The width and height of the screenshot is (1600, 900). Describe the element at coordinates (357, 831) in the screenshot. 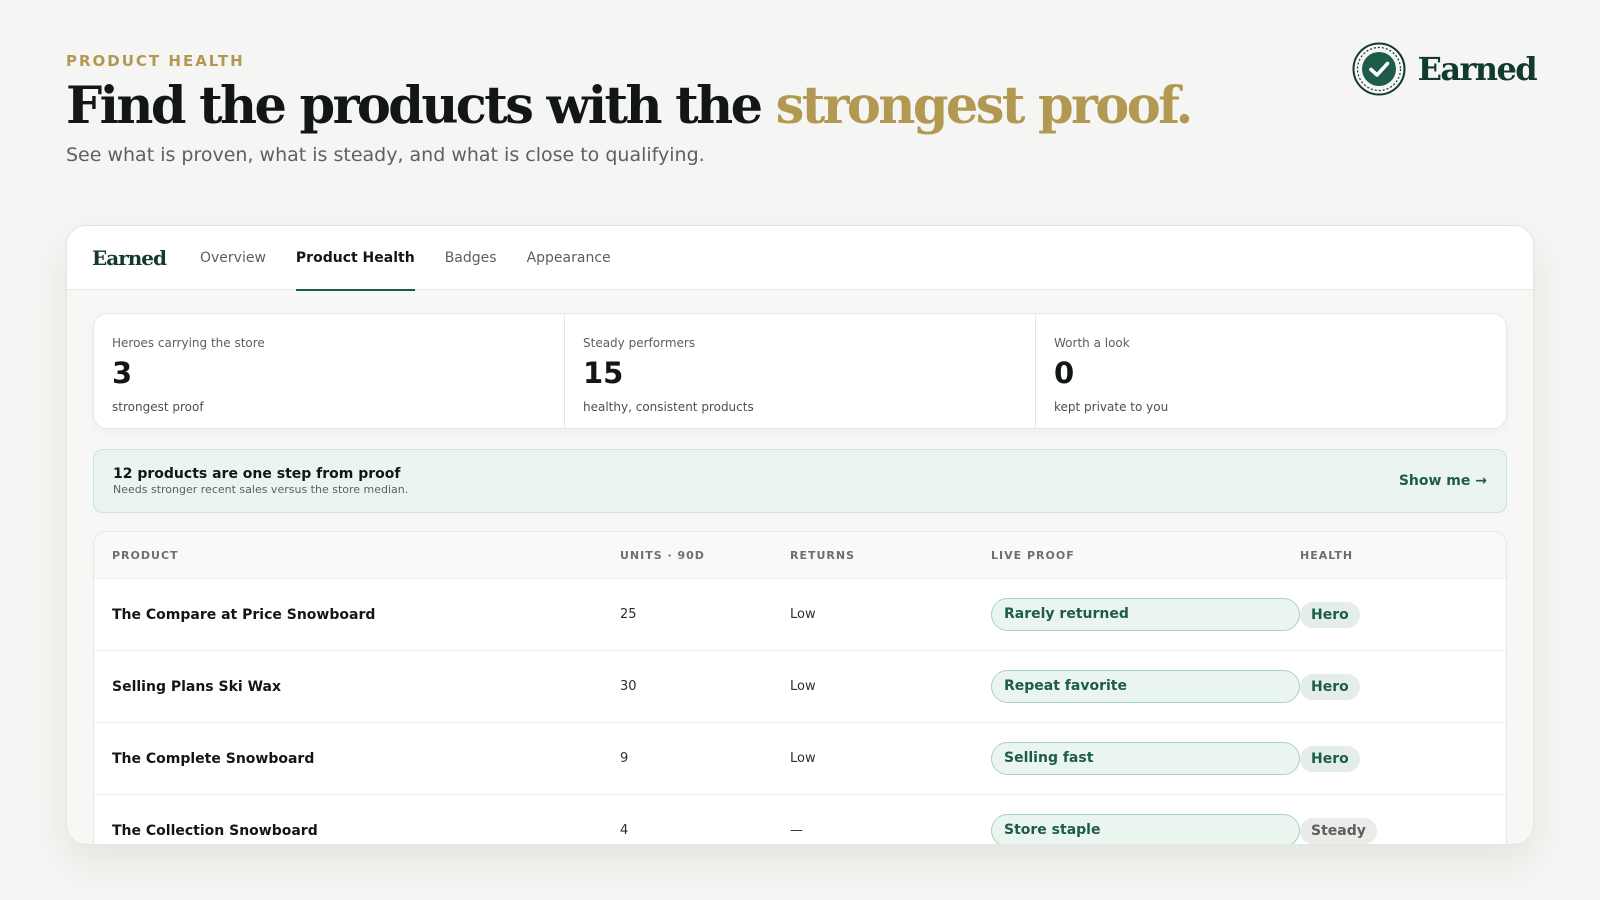

I see `product-name: The Collection Snowboard` at that location.